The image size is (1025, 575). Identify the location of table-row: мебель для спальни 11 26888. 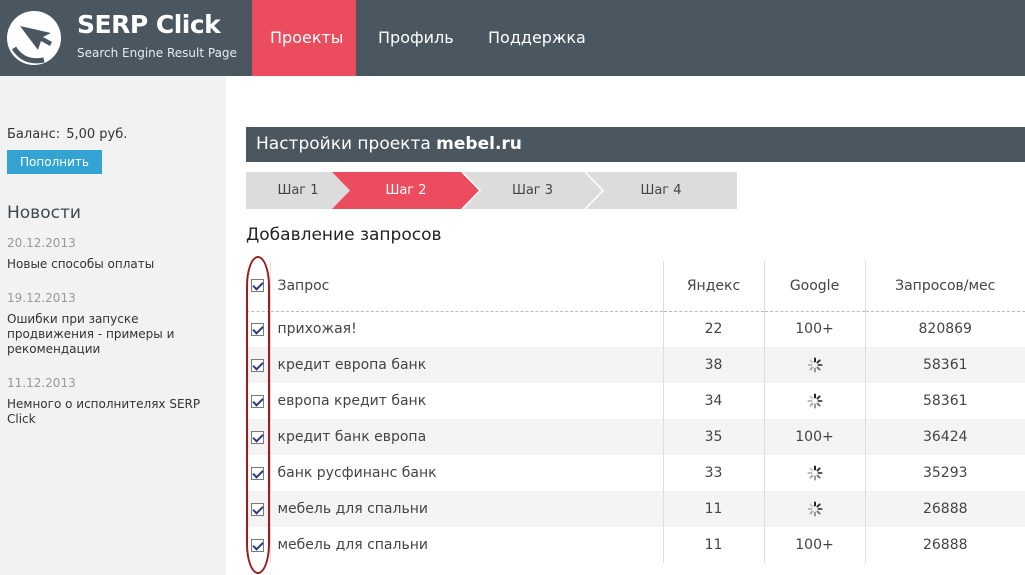
(635, 509).